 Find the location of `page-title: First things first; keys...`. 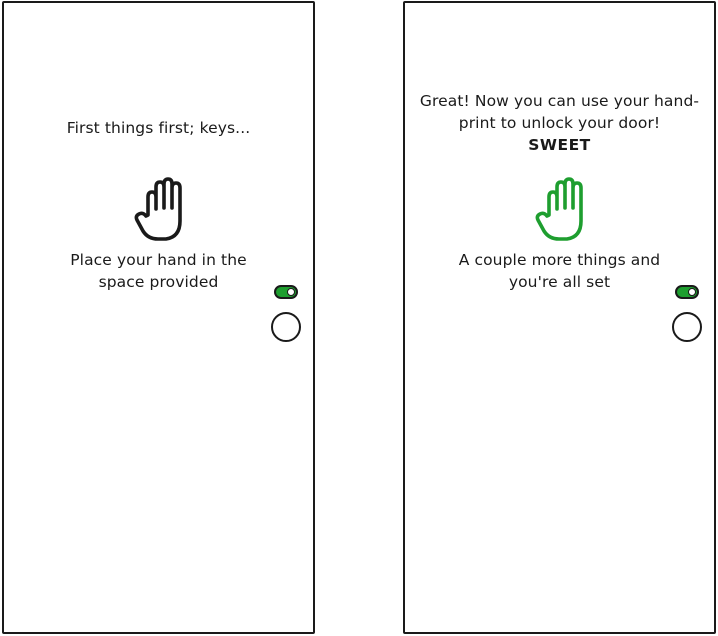

page-title: First things first; keys... is located at coordinates (158, 128).